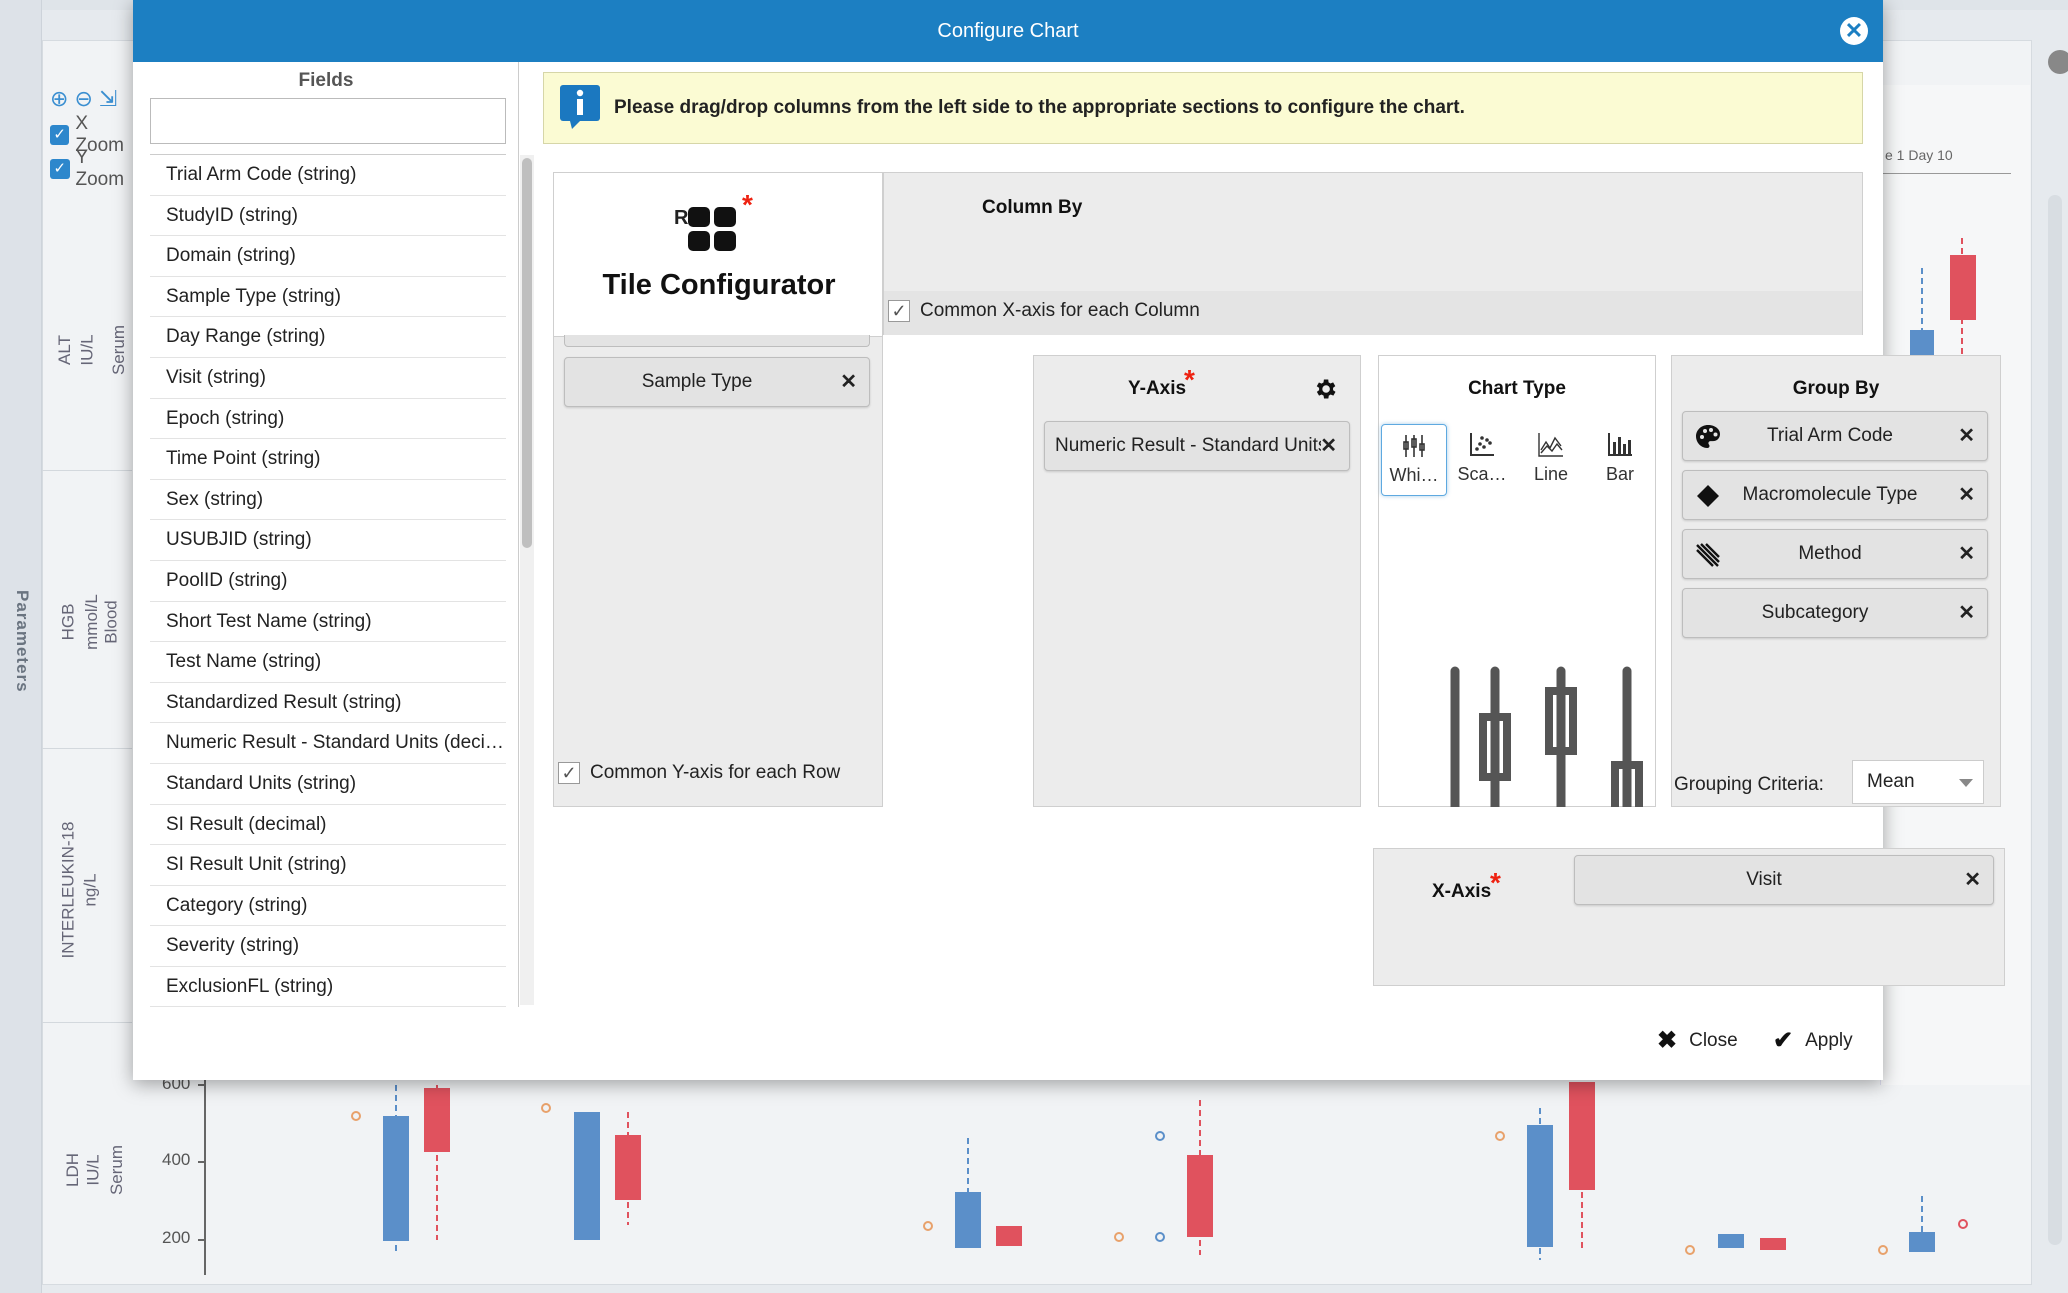 The height and width of the screenshot is (1293, 2068). I want to click on x-axis-pill: Visit ✕, so click(1784, 880).